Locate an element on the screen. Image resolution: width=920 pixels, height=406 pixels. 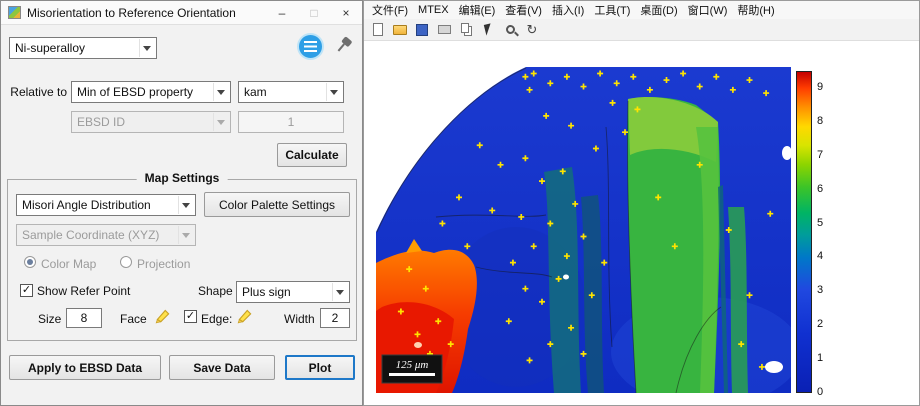
menu-item-8: 帮助(H) is located at coordinates (755, 10).